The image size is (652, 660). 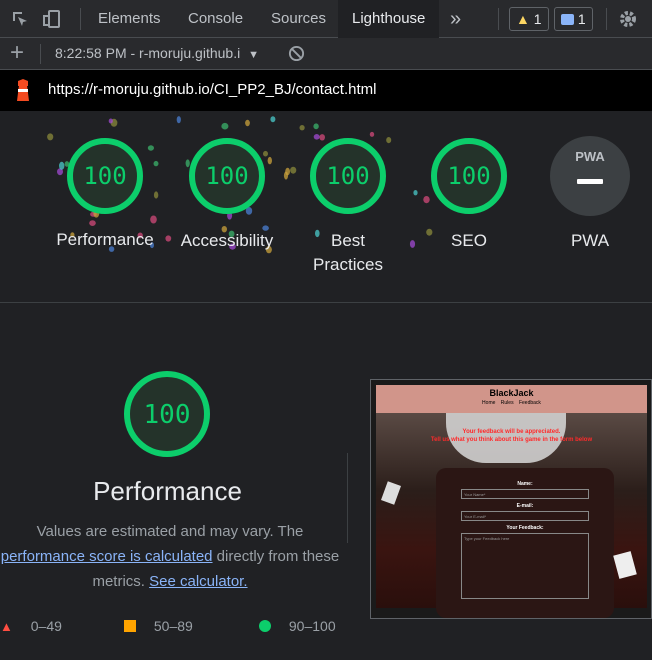 What do you see at coordinates (529, 403) in the screenshot?
I see `nav-feedback: Feedback` at bounding box center [529, 403].